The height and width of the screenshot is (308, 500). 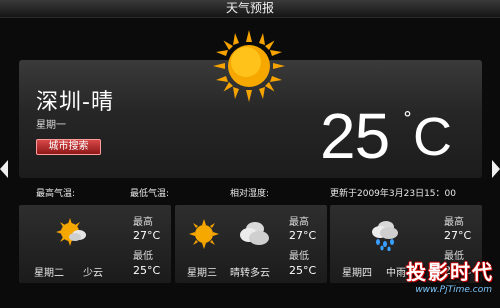 I want to click on forecast-condition: 少云, so click(x=93, y=273).